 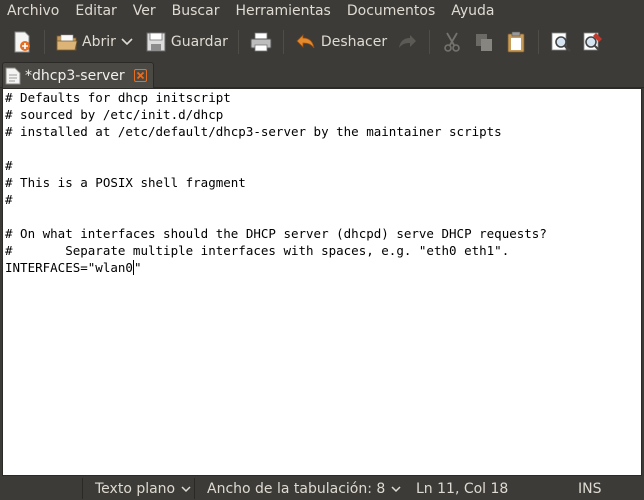 I want to click on replace-button, so click(x=593, y=42).